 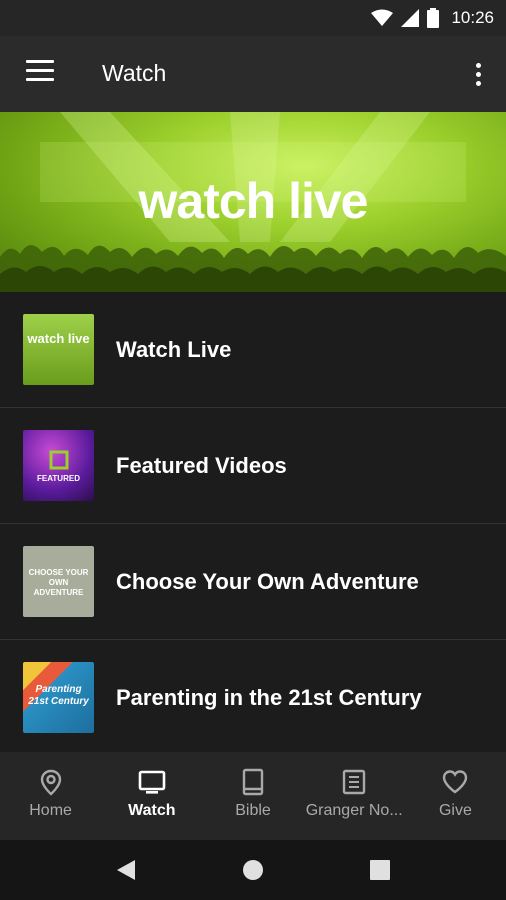 What do you see at coordinates (58, 478) in the screenshot?
I see `thumbnail-text: FEATURED` at bounding box center [58, 478].